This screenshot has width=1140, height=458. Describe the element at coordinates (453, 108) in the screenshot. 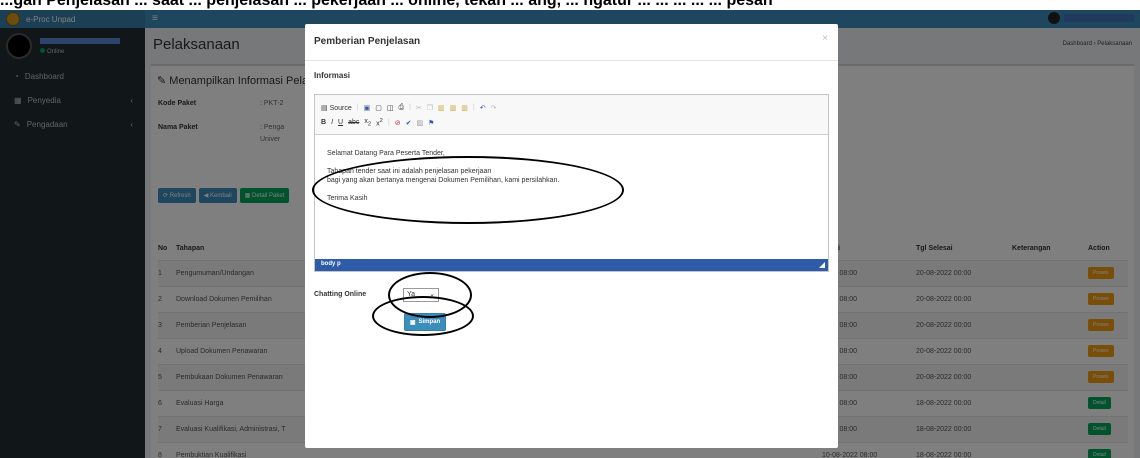

I see `paste-text-icon: ▥` at that location.